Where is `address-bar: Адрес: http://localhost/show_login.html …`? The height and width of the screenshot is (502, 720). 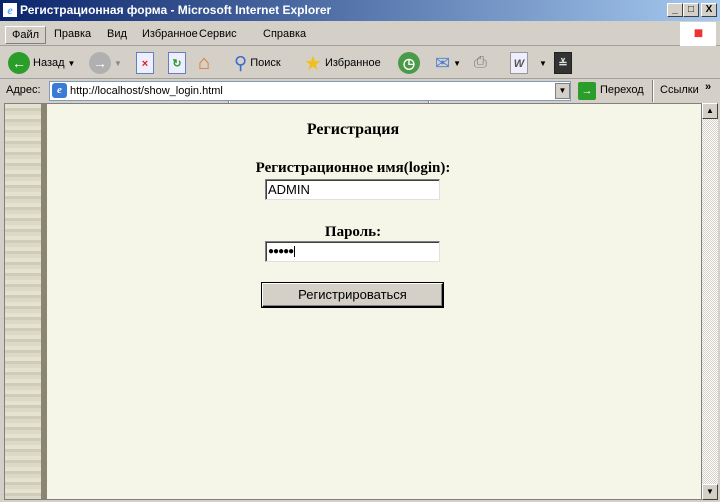 address-bar: Адрес: http://localhost/show_login.html … is located at coordinates (360, 91).